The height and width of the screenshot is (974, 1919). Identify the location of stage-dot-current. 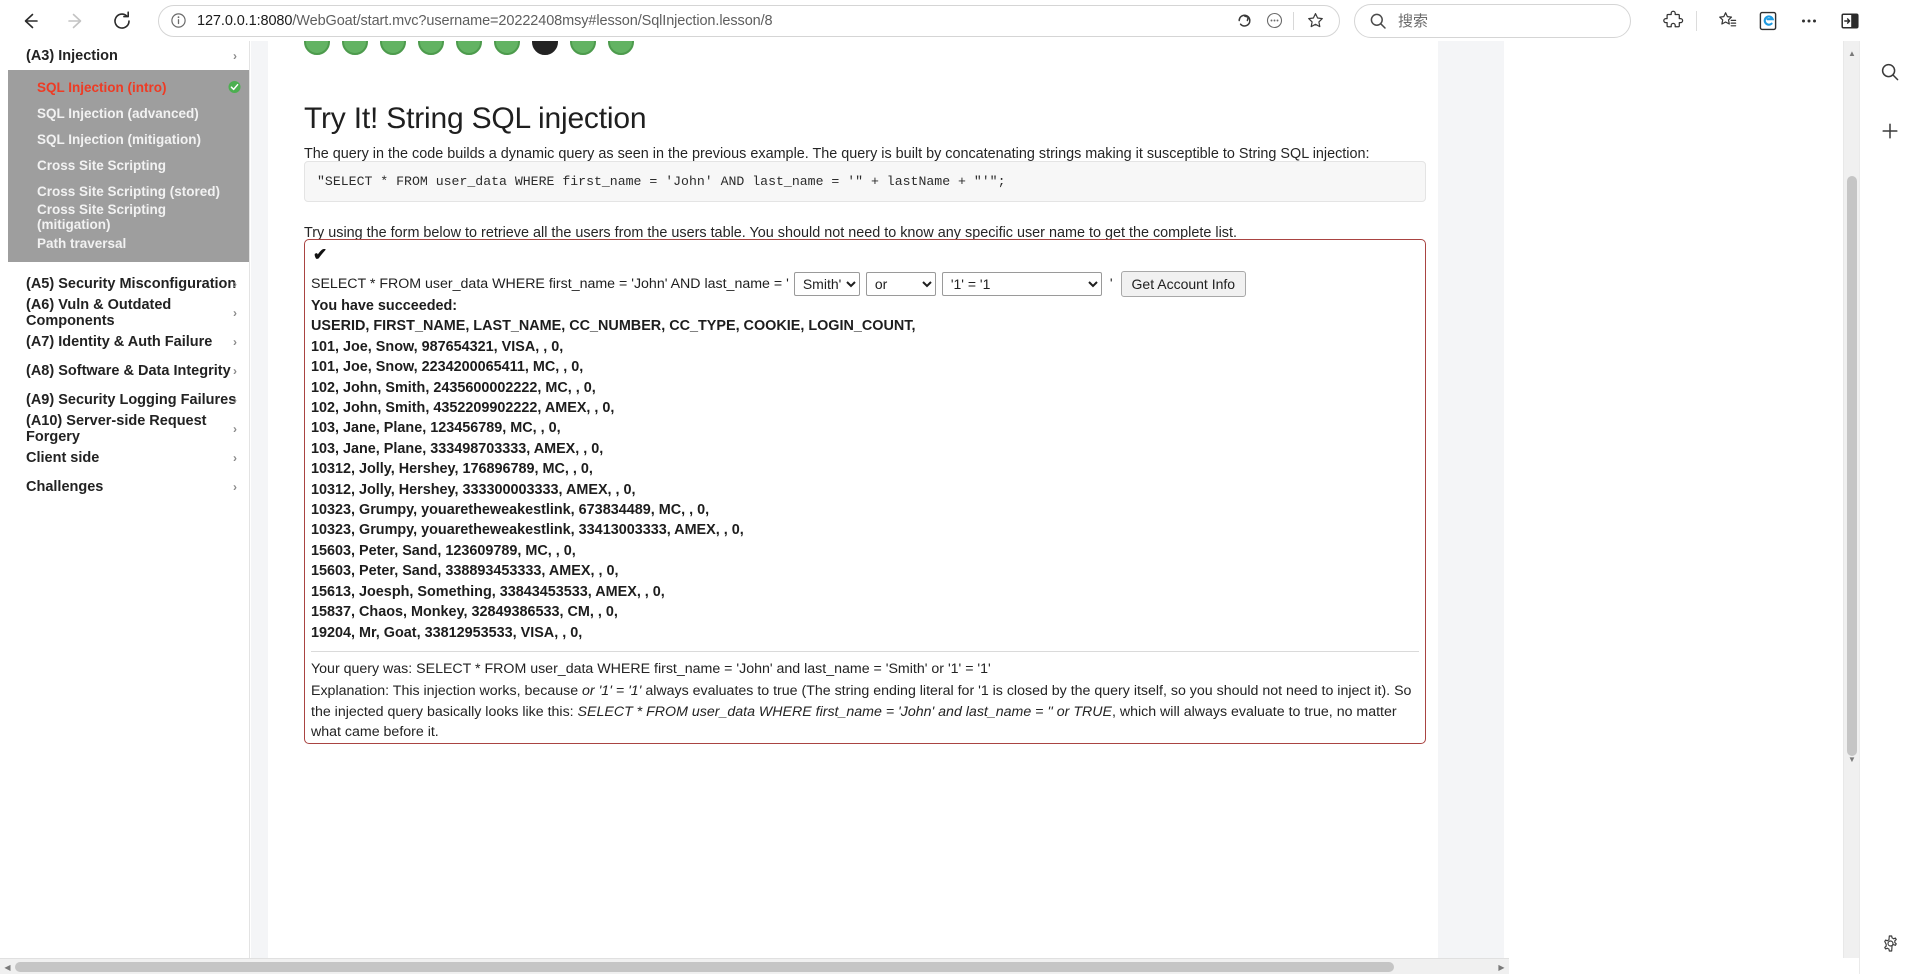
(545, 48).